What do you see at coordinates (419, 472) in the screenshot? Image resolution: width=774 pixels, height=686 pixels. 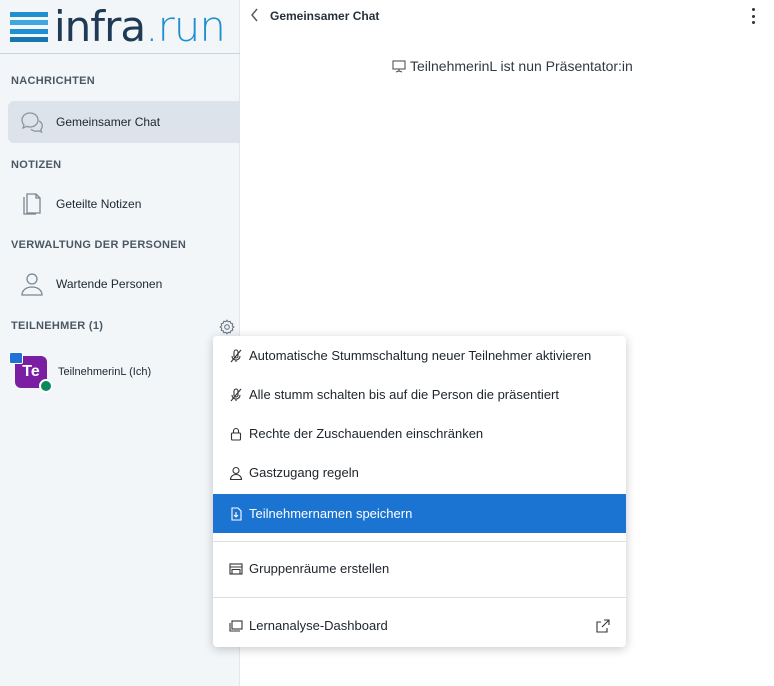 I see `menu-item-guest-policy: Gastzugang regeln` at bounding box center [419, 472].